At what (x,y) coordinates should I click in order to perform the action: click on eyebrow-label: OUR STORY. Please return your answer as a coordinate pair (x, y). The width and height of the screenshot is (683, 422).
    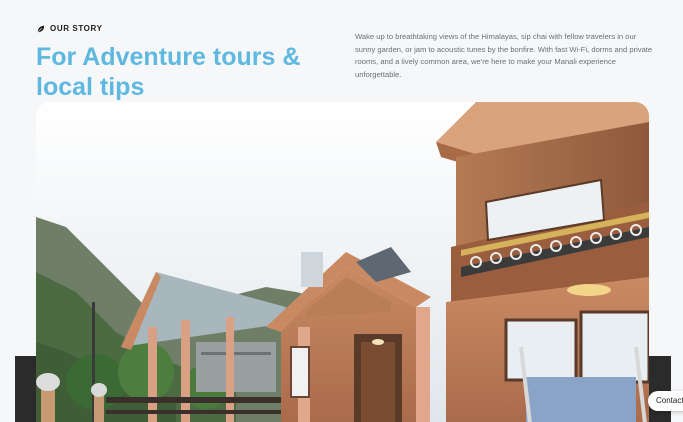
    Looking at the image, I should click on (76, 28).